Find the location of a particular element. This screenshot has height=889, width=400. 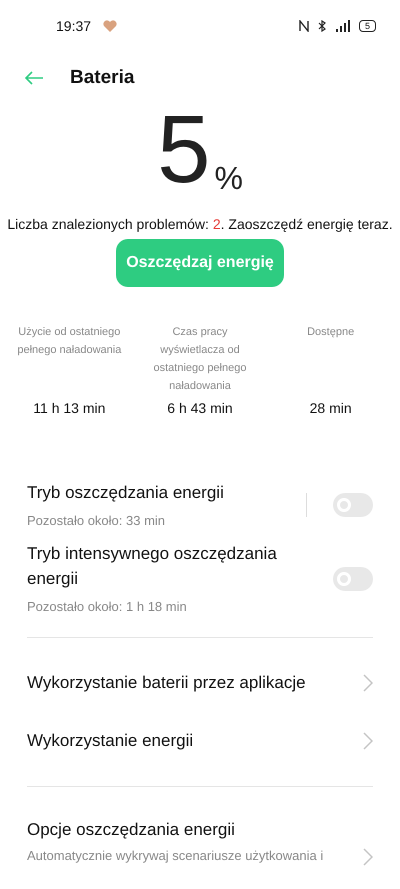

stat-value: 6 h 43 min is located at coordinates (200, 408).